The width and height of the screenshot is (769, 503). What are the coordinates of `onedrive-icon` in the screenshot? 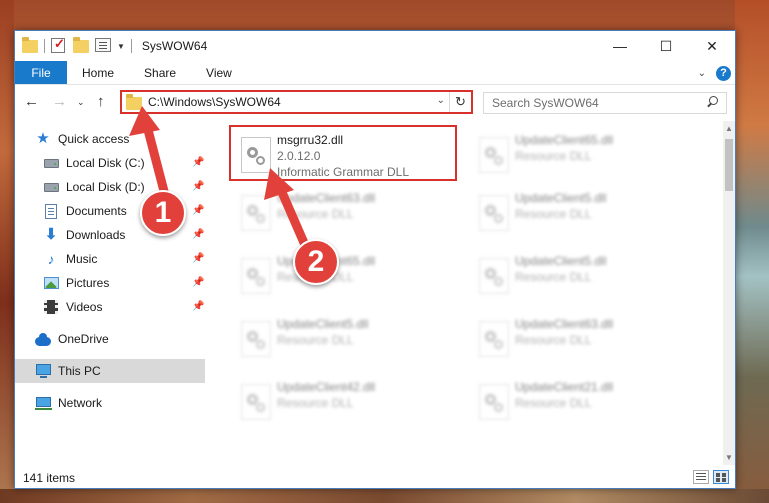 It's located at (43, 339).